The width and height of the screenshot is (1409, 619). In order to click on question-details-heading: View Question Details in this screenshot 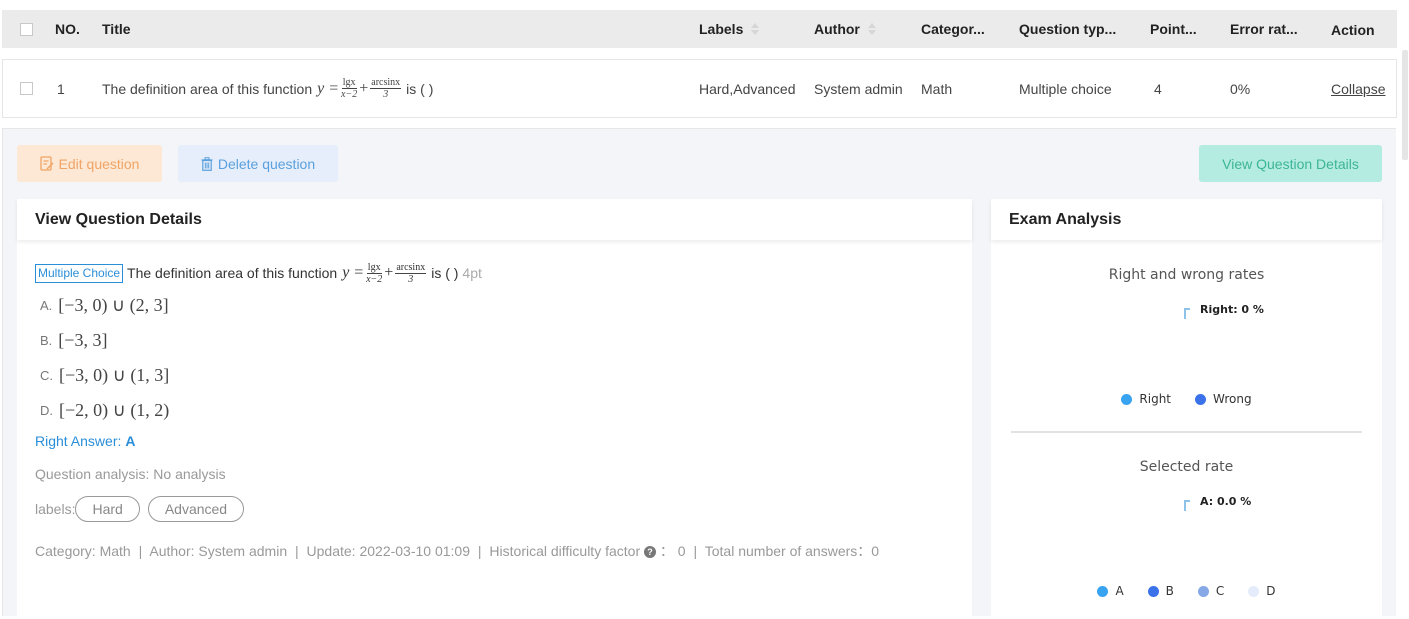, I will do `click(494, 219)`.